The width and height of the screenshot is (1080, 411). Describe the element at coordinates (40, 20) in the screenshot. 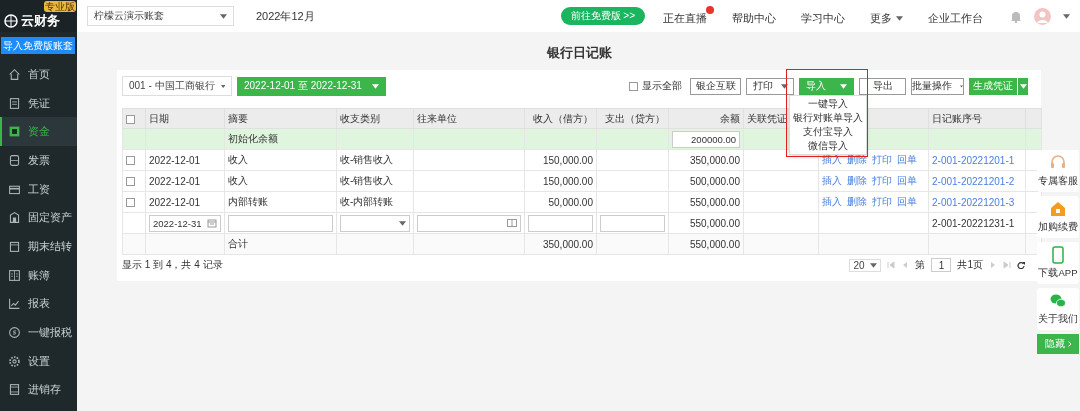

I see `logo-text: 云财务` at that location.